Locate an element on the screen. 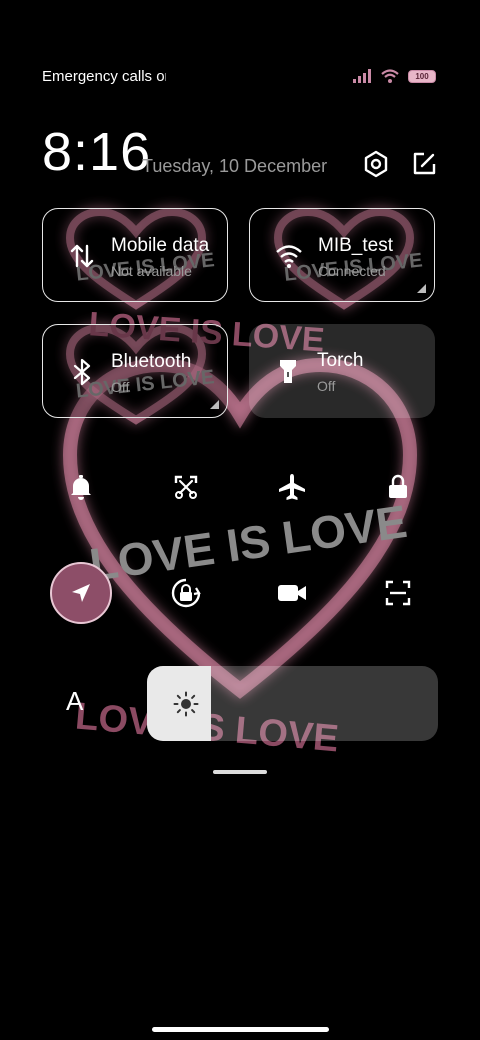  torch-icon is located at coordinates (288, 371).